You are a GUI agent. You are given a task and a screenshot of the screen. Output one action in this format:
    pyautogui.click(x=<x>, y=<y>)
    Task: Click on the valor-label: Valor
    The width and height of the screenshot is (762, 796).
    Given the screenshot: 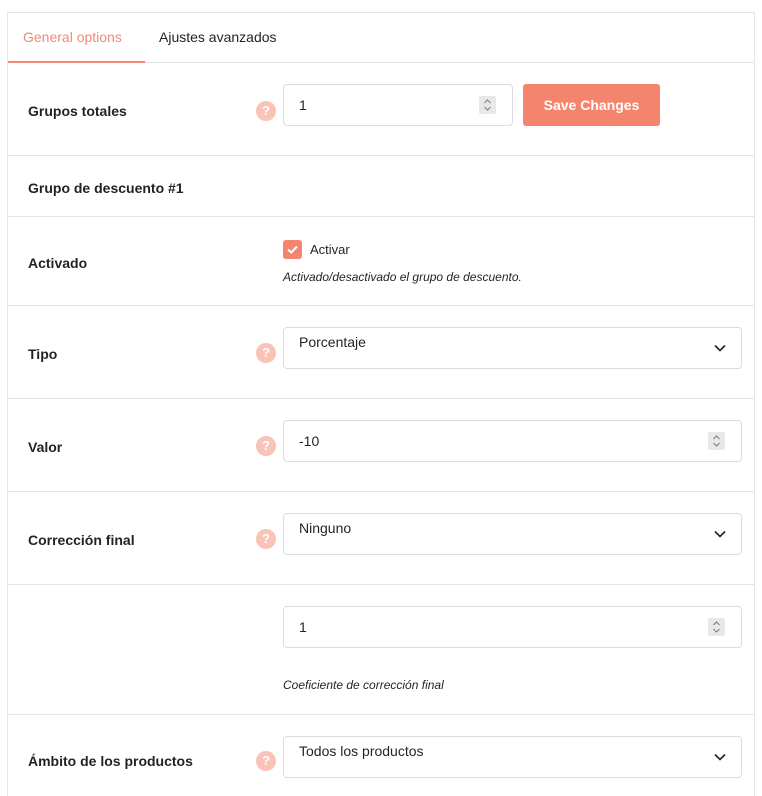 What is the action you would take?
    pyautogui.click(x=45, y=447)
    